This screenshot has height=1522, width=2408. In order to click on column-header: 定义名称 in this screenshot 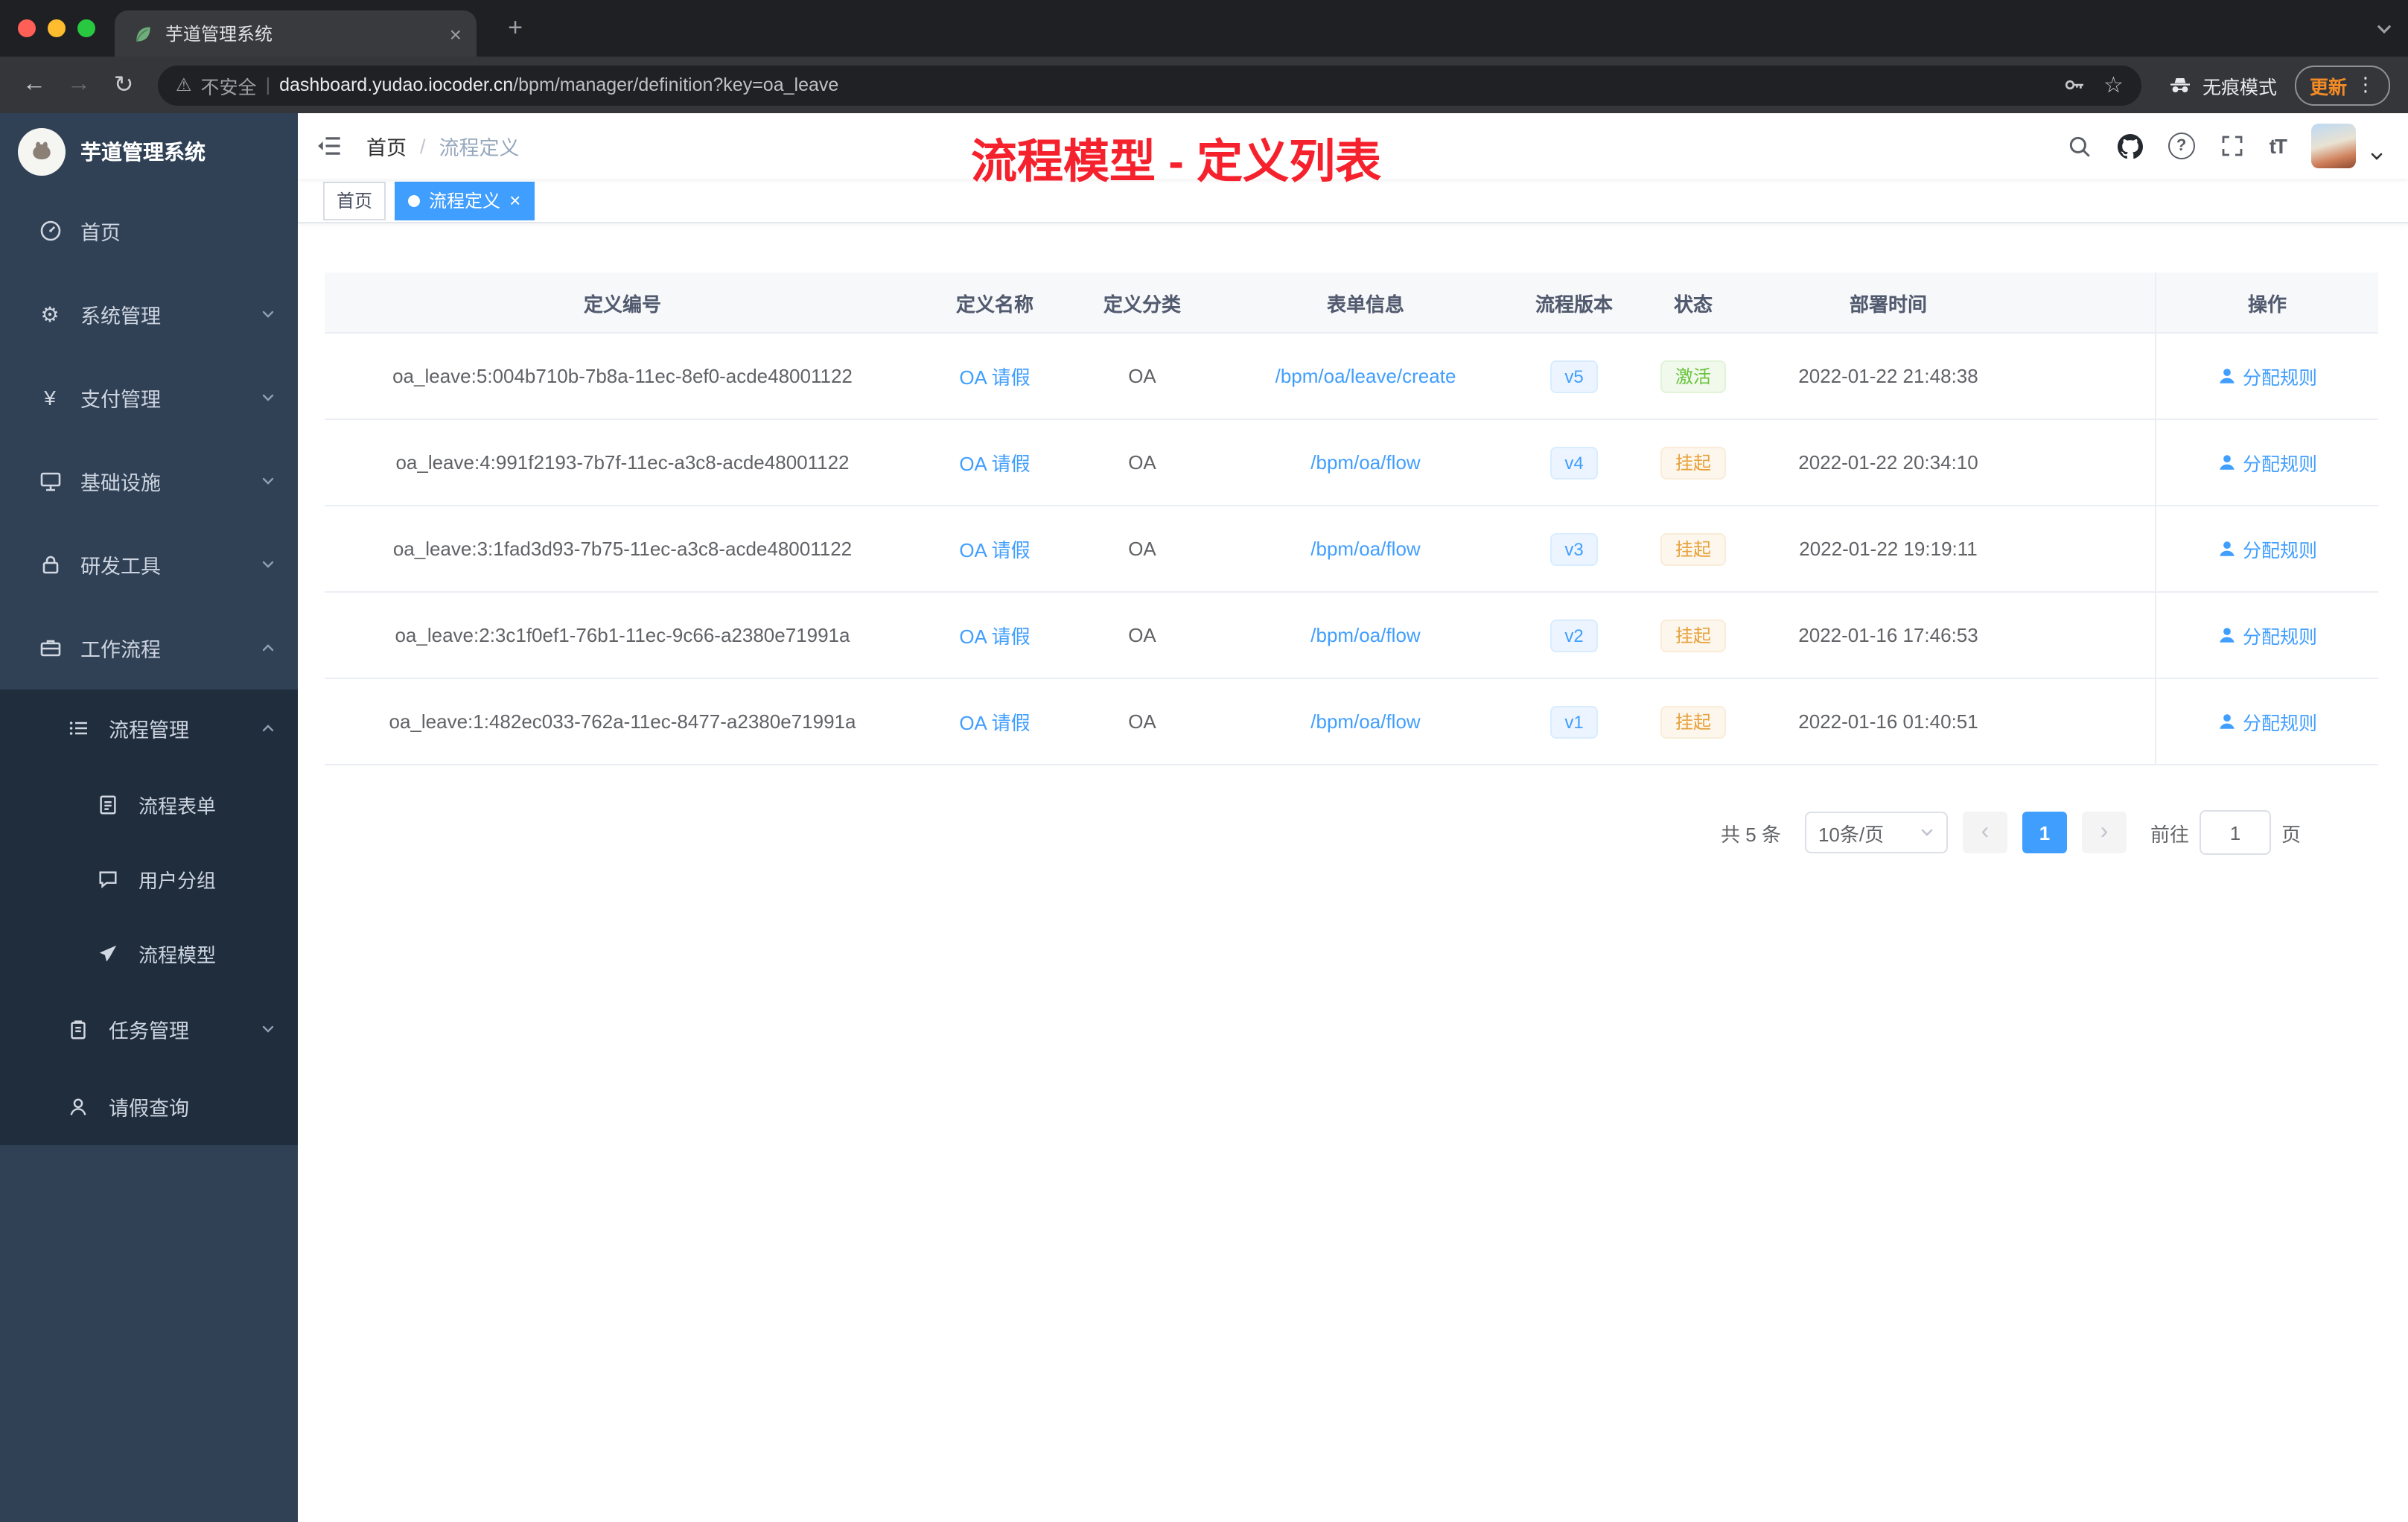, I will do `click(994, 304)`.